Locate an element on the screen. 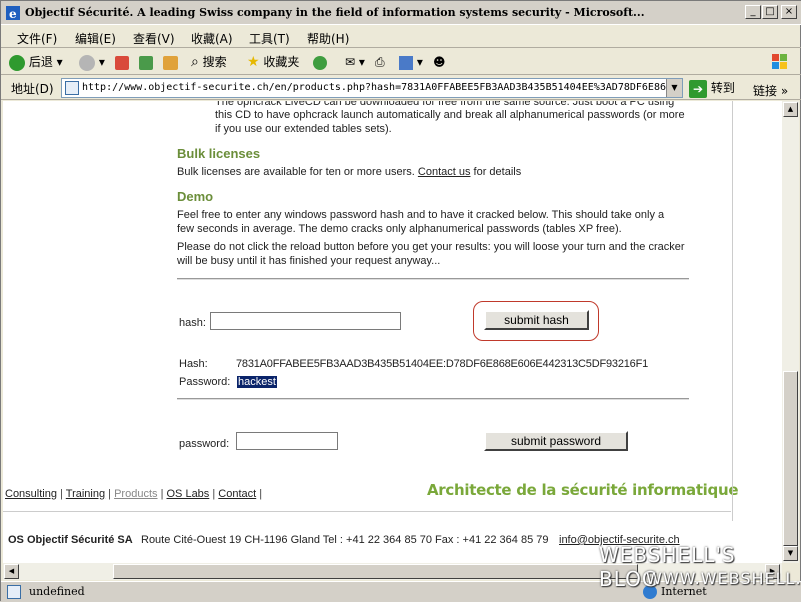  tagline: Architecte de la sécurité informatique is located at coordinates (583, 490).